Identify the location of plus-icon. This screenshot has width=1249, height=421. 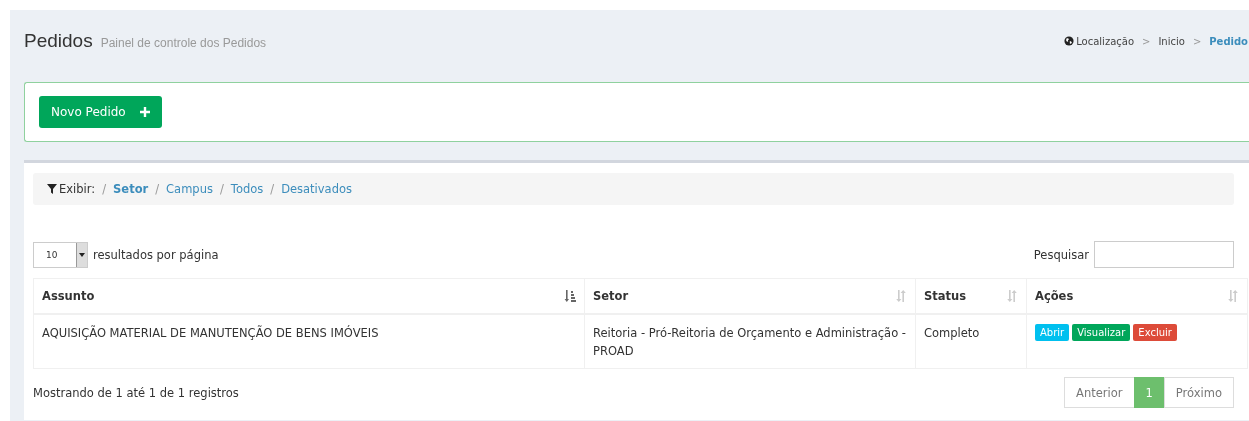
(144, 112).